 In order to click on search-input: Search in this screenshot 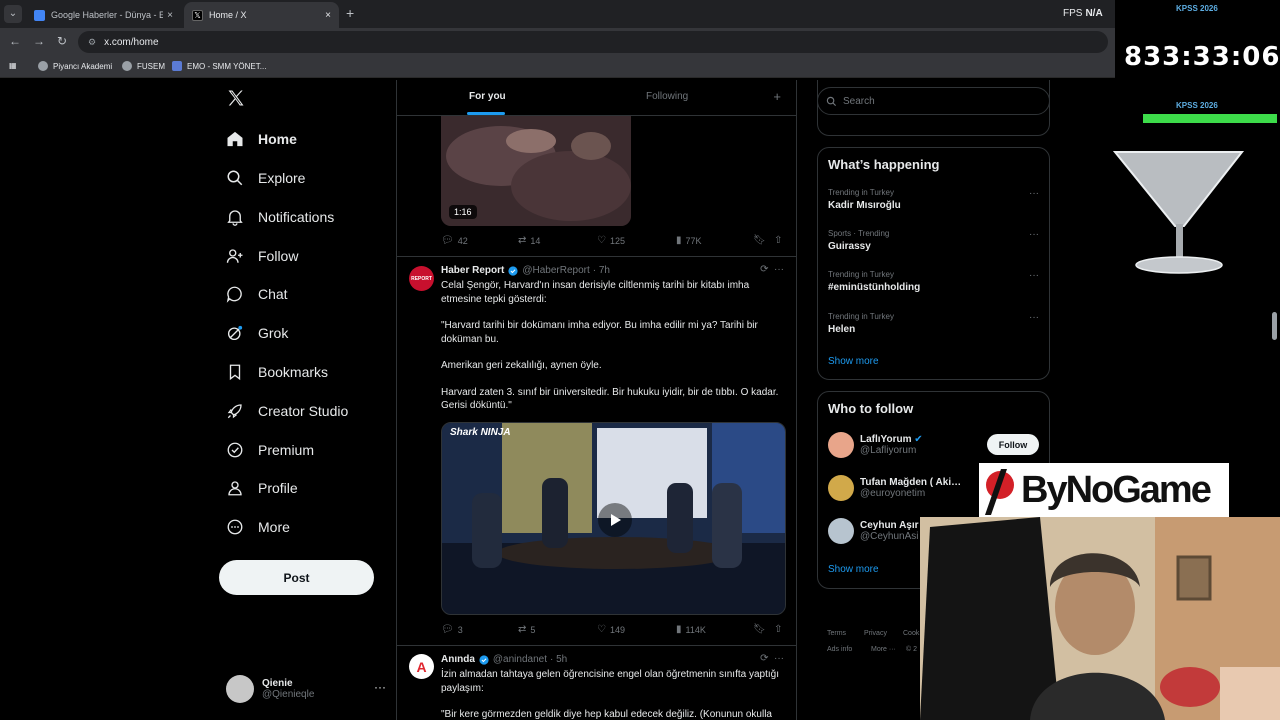, I will do `click(933, 101)`.